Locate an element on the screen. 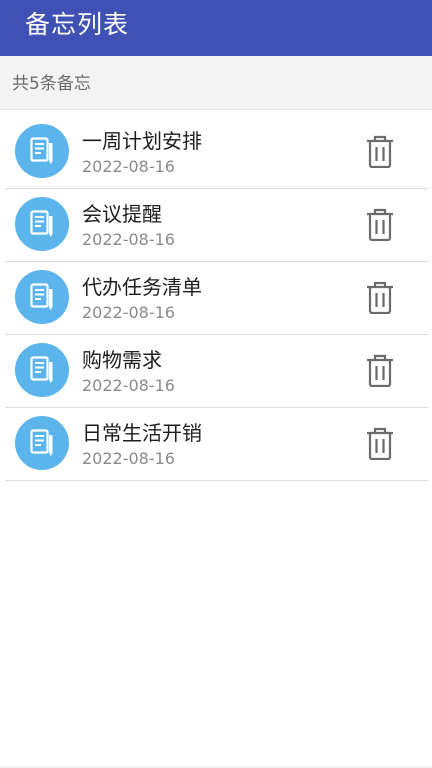 This screenshot has height=768, width=432. memo-title: 会议提醒 is located at coordinates (122, 214).